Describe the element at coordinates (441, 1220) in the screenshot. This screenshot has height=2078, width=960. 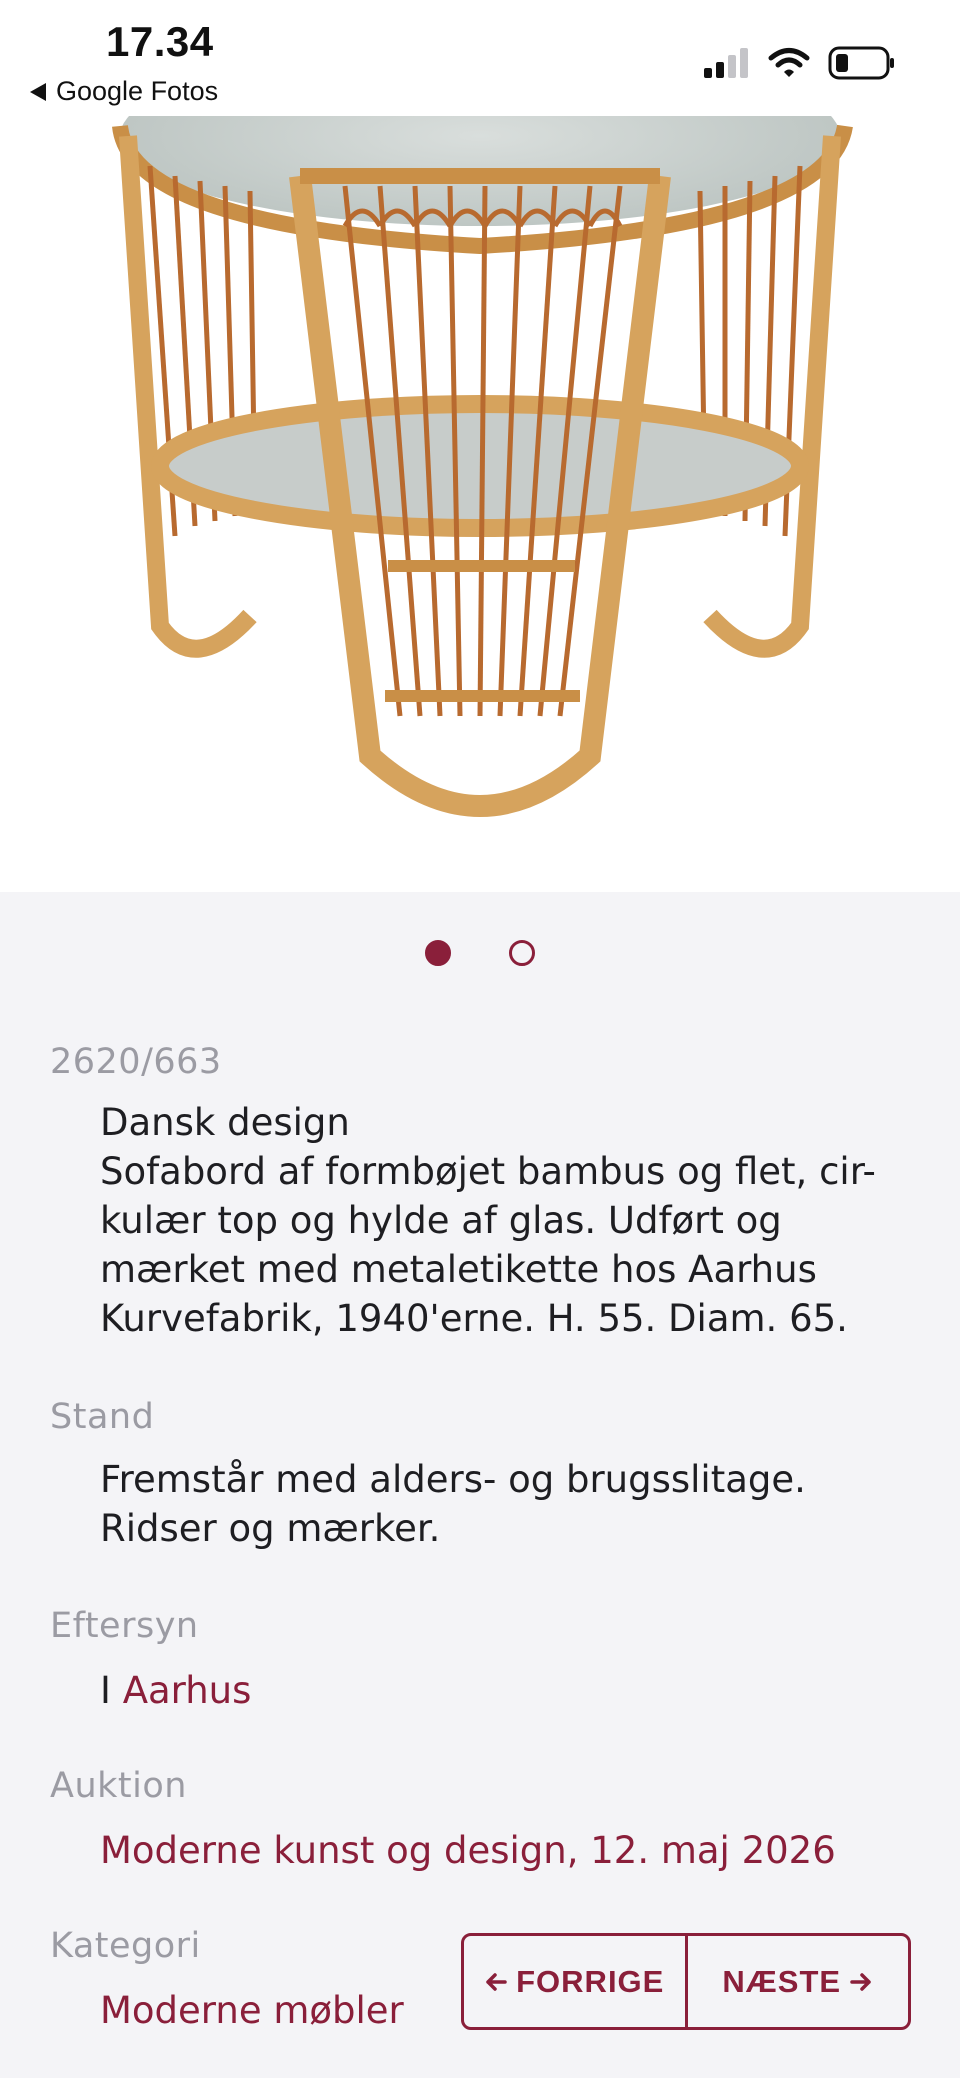
I see `lot-description-line-2: kulær top og hylde af glas. Udført og` at that location.